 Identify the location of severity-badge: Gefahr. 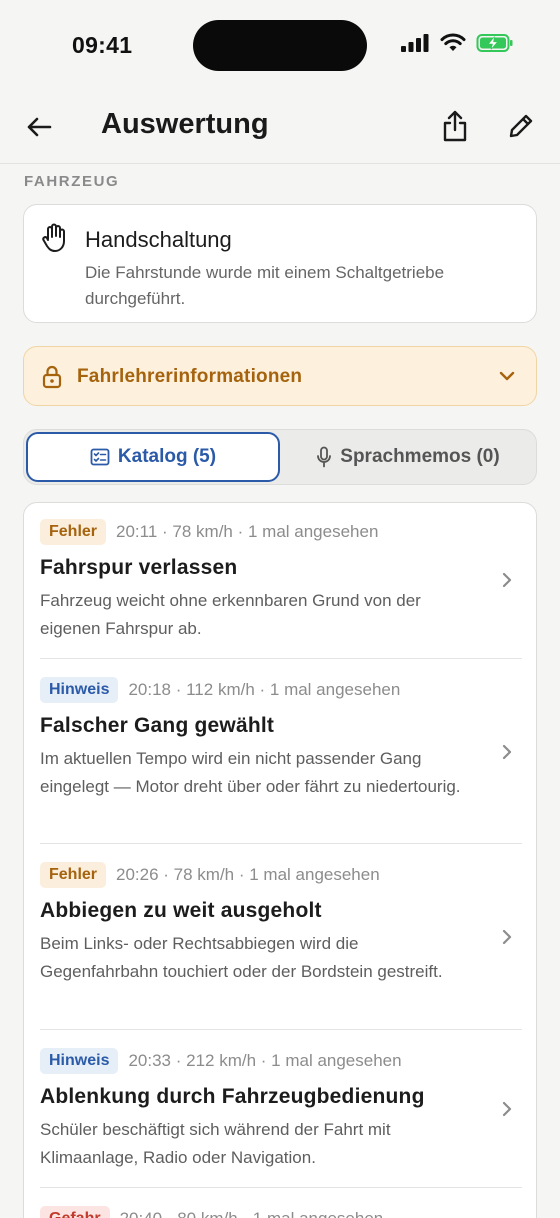
(75, 1212).